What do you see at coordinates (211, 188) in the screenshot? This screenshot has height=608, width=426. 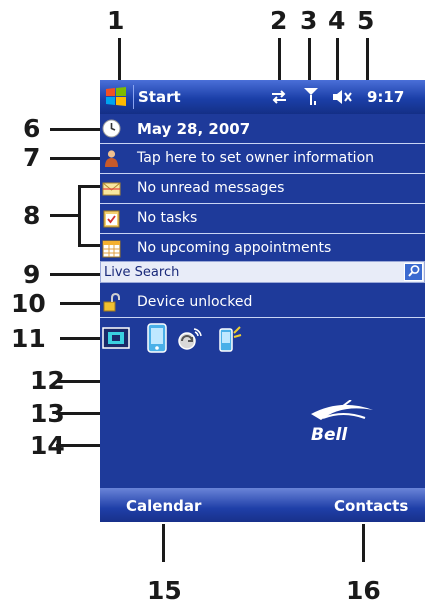 I see `messages-text: No unread messages` at bounding box center [211, 188].